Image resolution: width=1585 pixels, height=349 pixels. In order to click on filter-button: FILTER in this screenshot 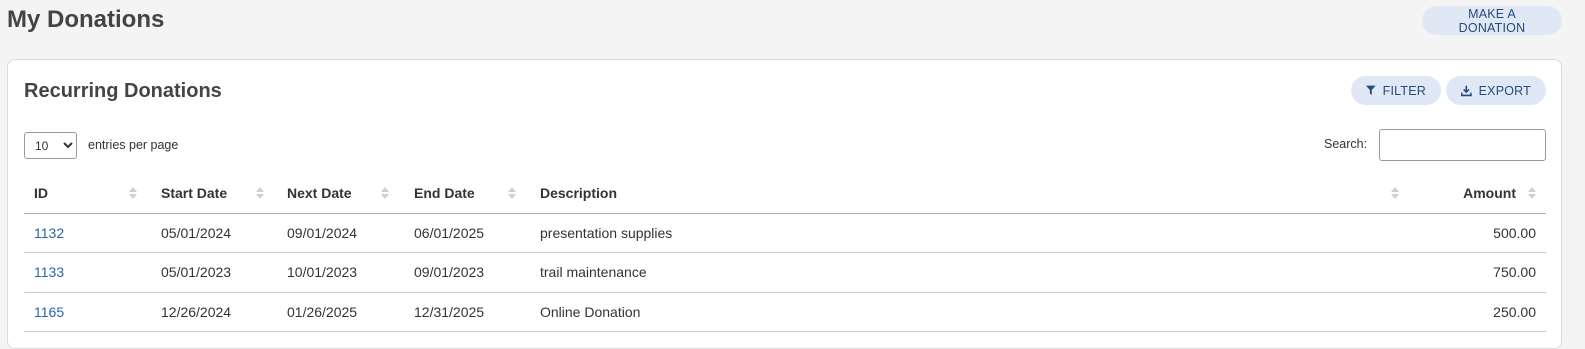, I will do `click(1396, 90)`.